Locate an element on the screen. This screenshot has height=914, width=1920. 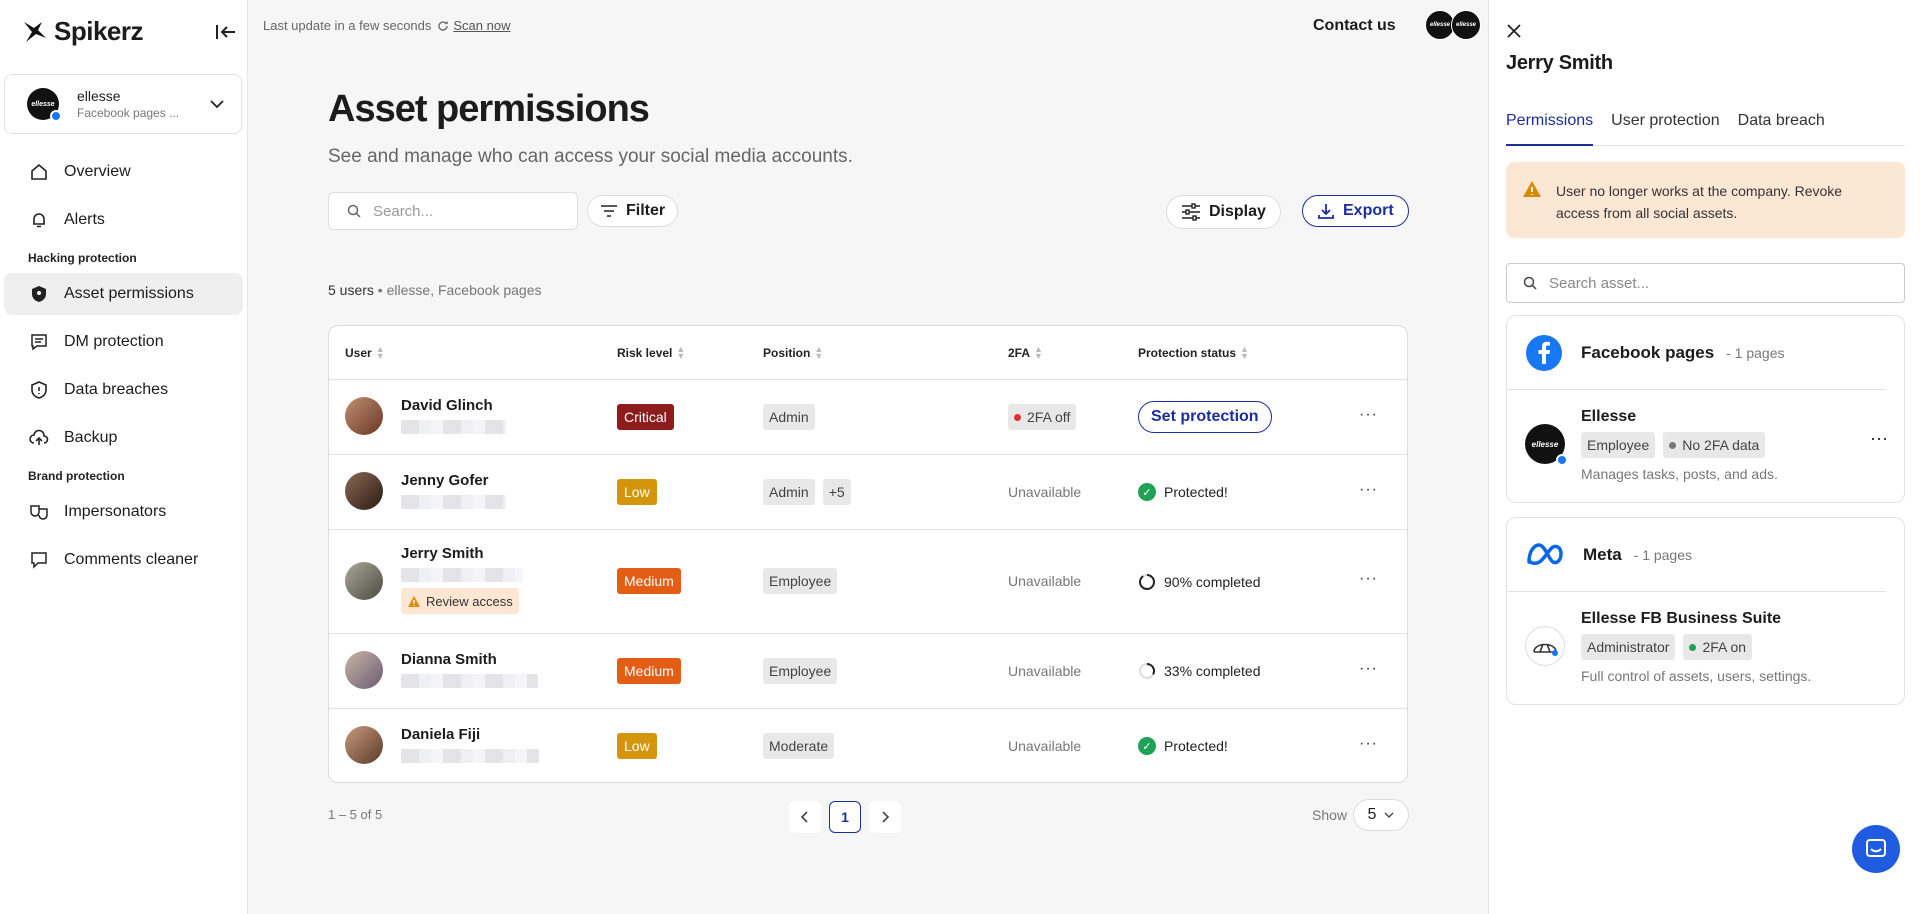
nav-backup: Backup is located at coordinates (123, 438).